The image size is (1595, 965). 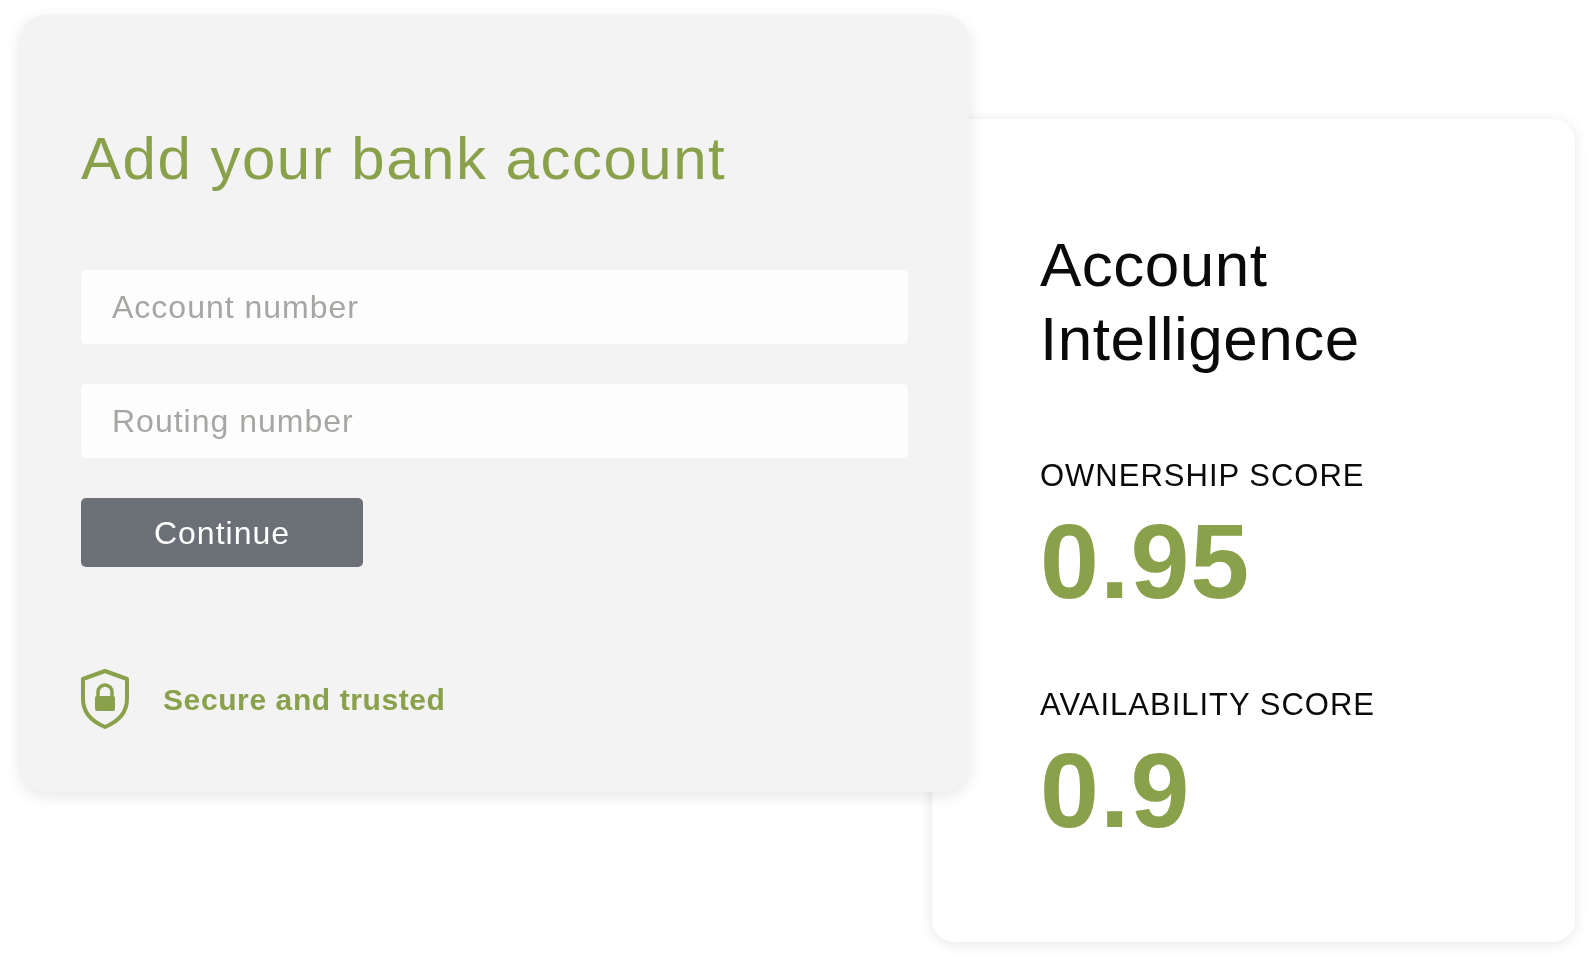 I want to click on shield-lock-icon, so click(x=105, y=699).